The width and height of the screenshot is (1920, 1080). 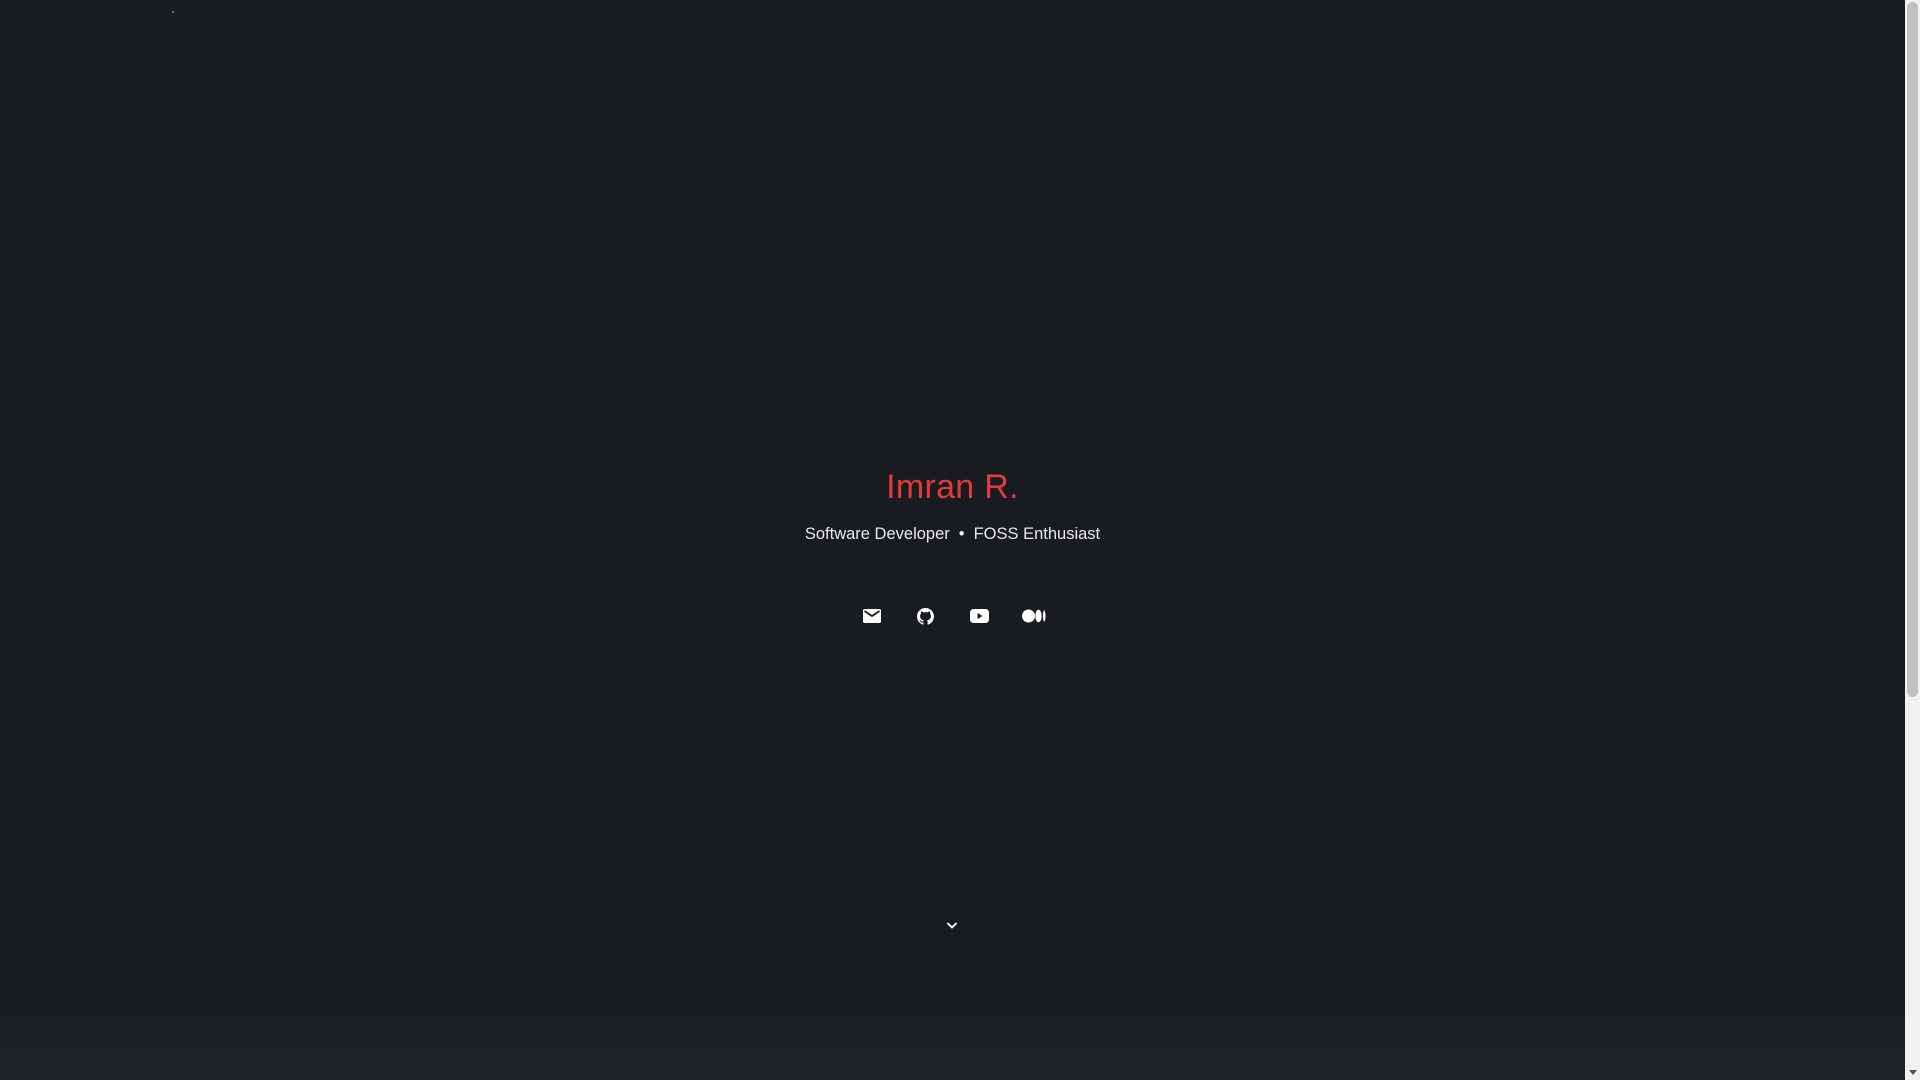 I want to click on email-link, so click(x=872, y=616).